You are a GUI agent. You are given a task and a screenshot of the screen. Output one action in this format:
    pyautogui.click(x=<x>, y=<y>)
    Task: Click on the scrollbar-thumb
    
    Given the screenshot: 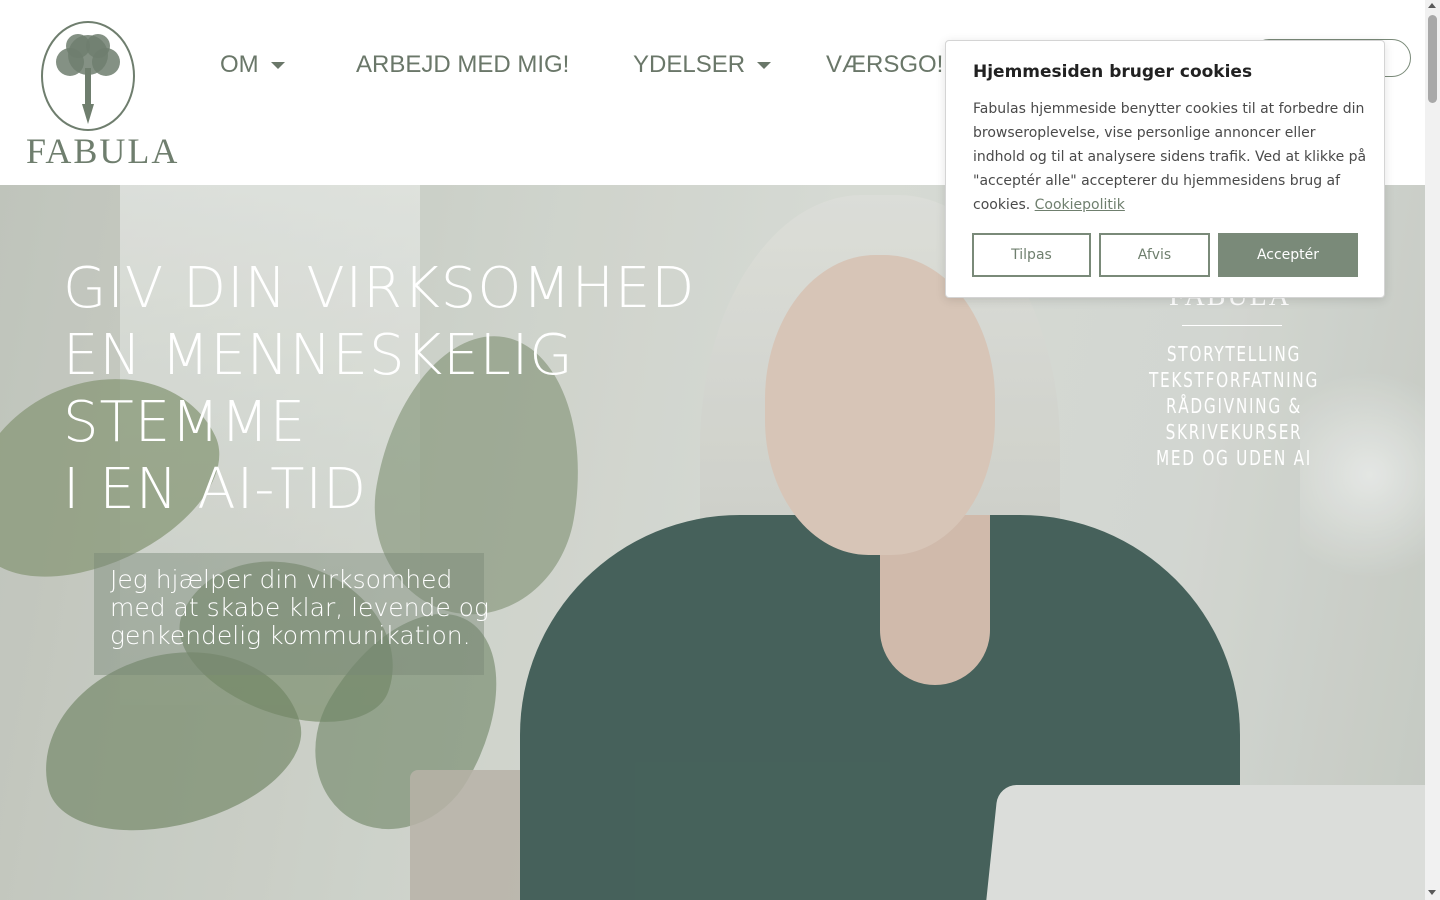 What is the action you would take?
    pyautogui.click(x=1432, y=59)
    